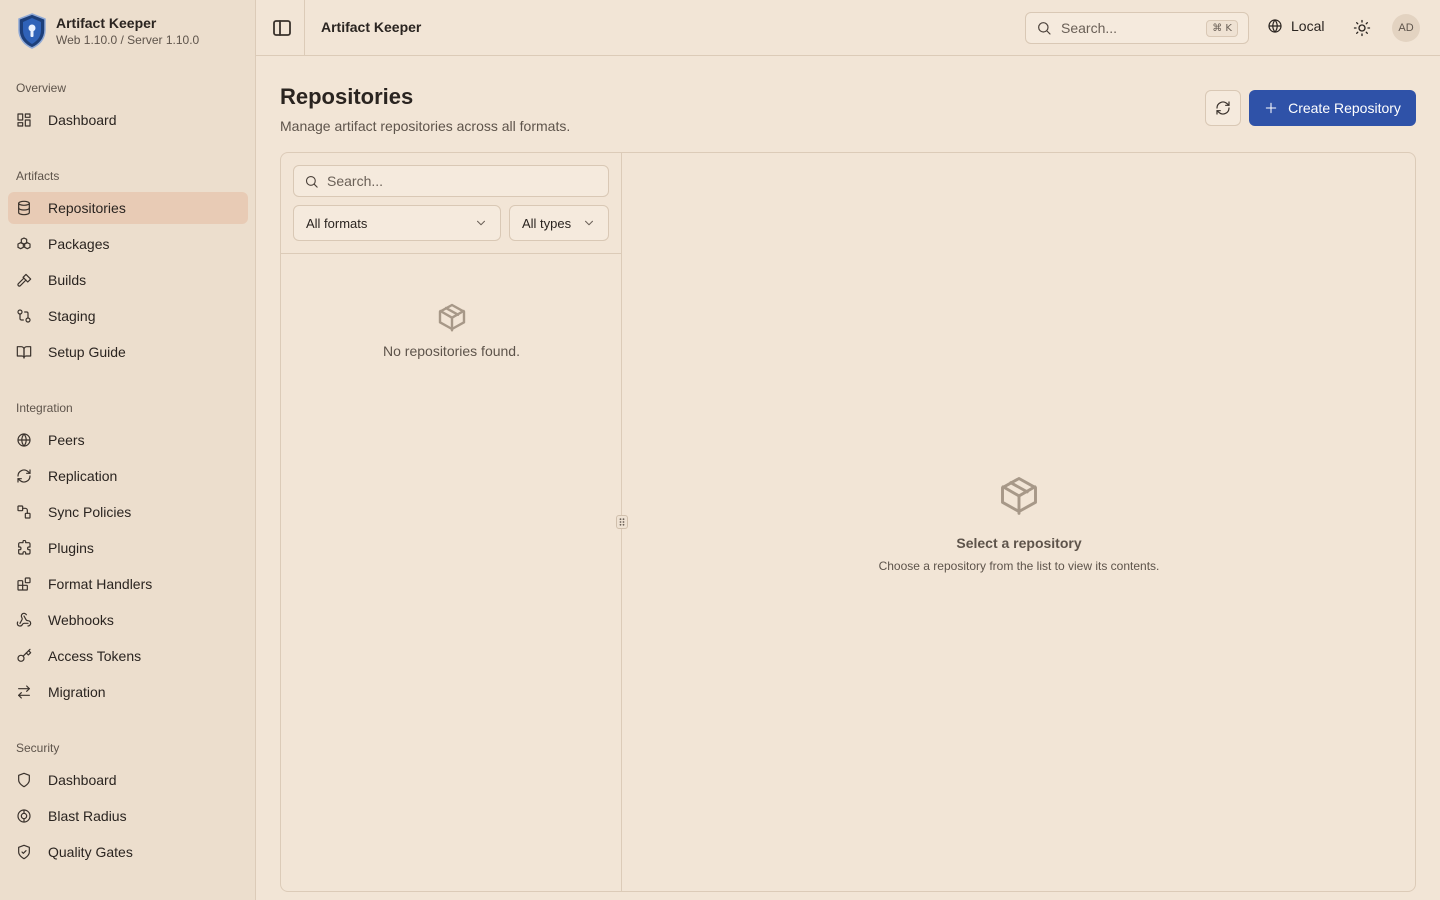  I want to click on repository-search, so click(451, 181).